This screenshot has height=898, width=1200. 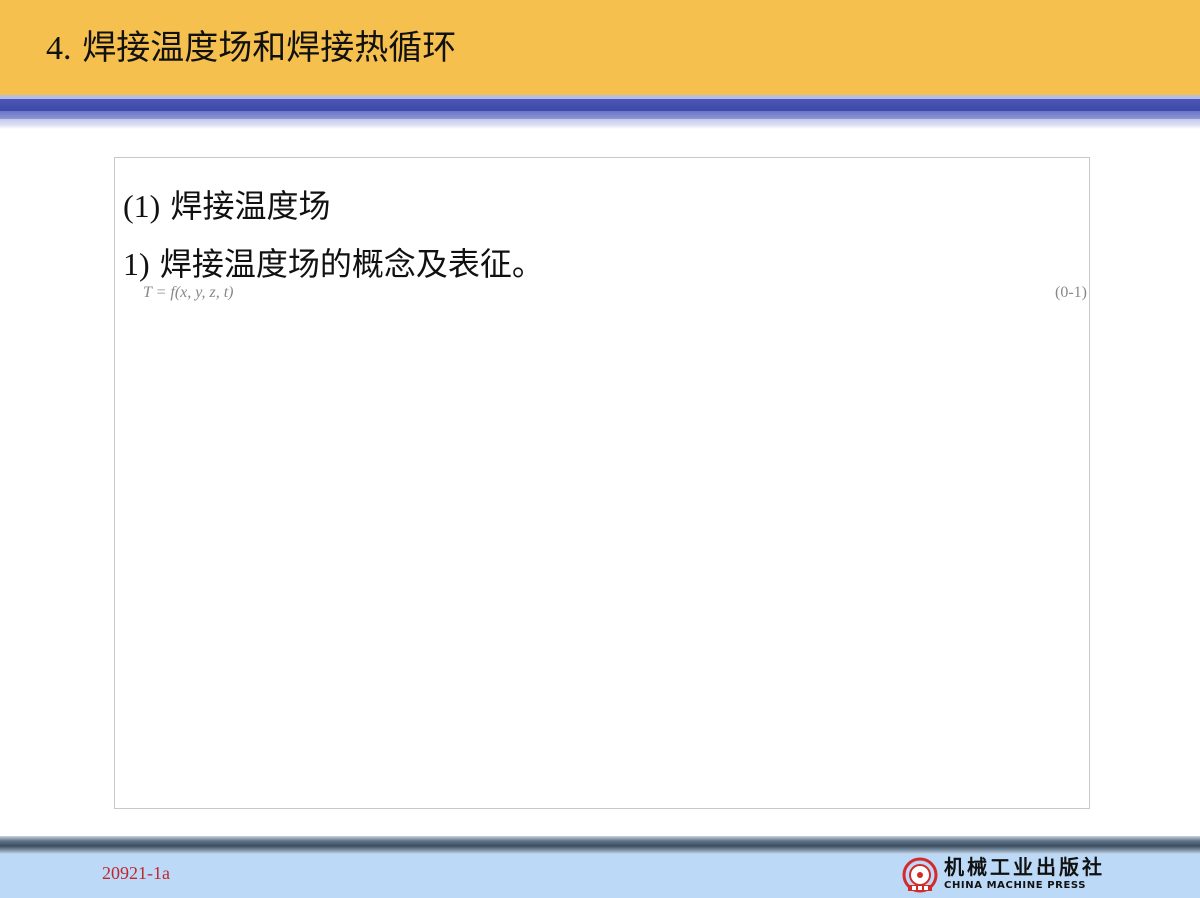 I want to click on subsection-heading-number: 1), so click(x=136, y=264).